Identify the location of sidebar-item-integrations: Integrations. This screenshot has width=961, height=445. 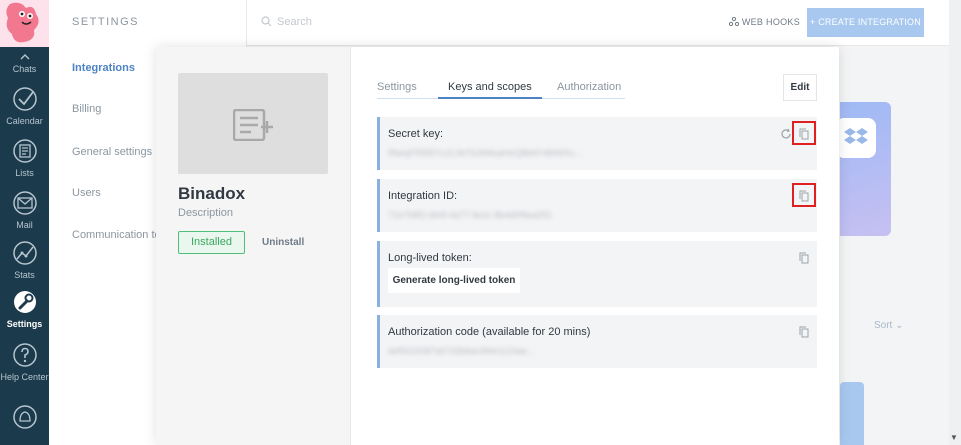
(103, 68).